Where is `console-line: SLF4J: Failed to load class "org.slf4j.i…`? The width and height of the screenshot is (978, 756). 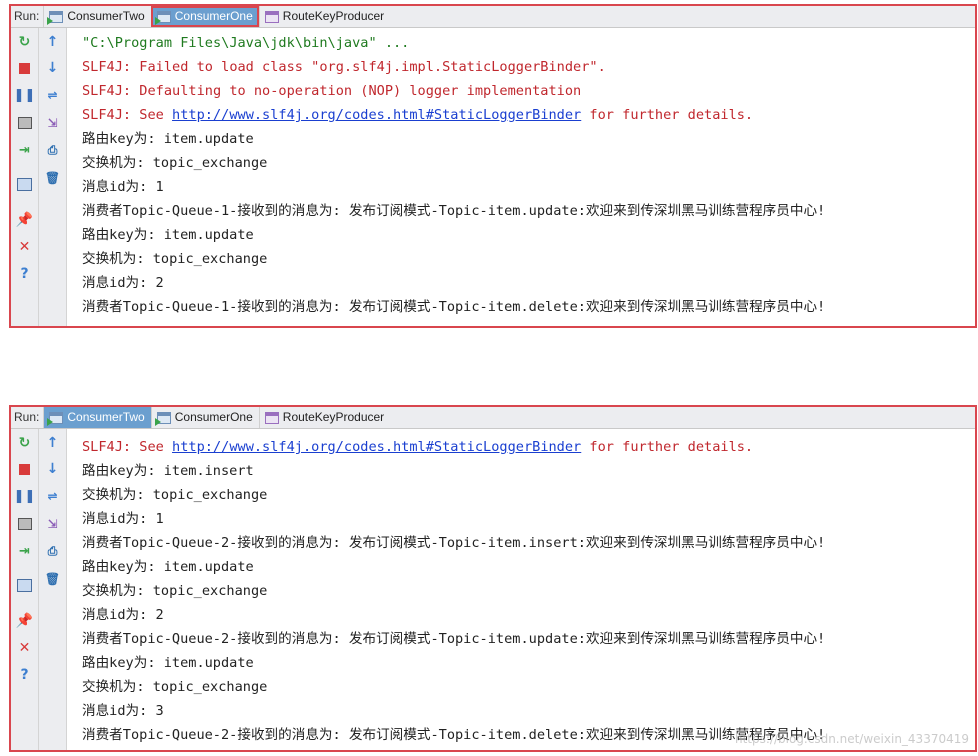
console-line: SLF4J: Failed to load class "org.slf4j.i… is located at coordinates (344, 67).